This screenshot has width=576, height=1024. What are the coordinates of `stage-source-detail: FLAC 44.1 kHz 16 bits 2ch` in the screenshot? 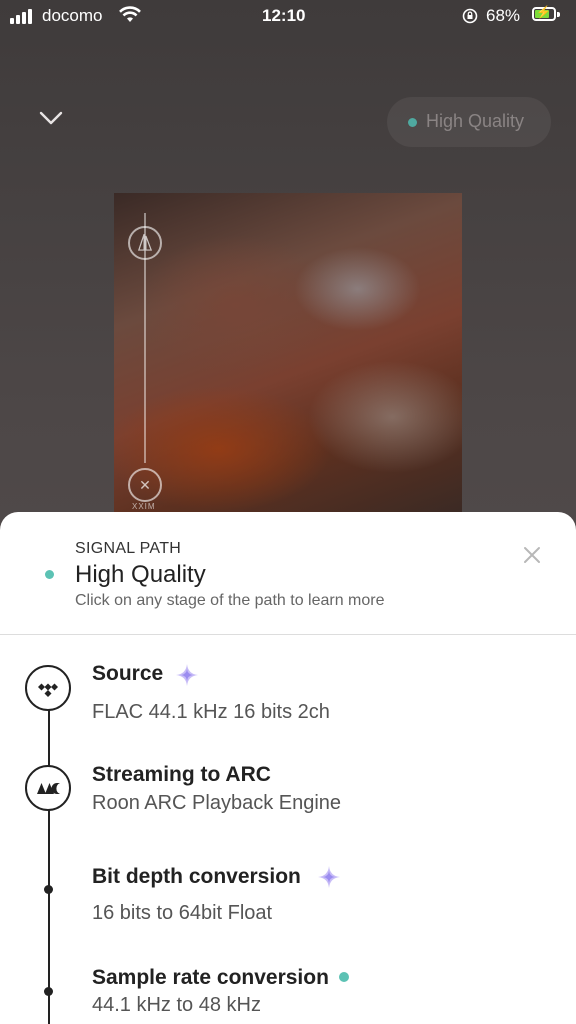 It's located at (211, 712).